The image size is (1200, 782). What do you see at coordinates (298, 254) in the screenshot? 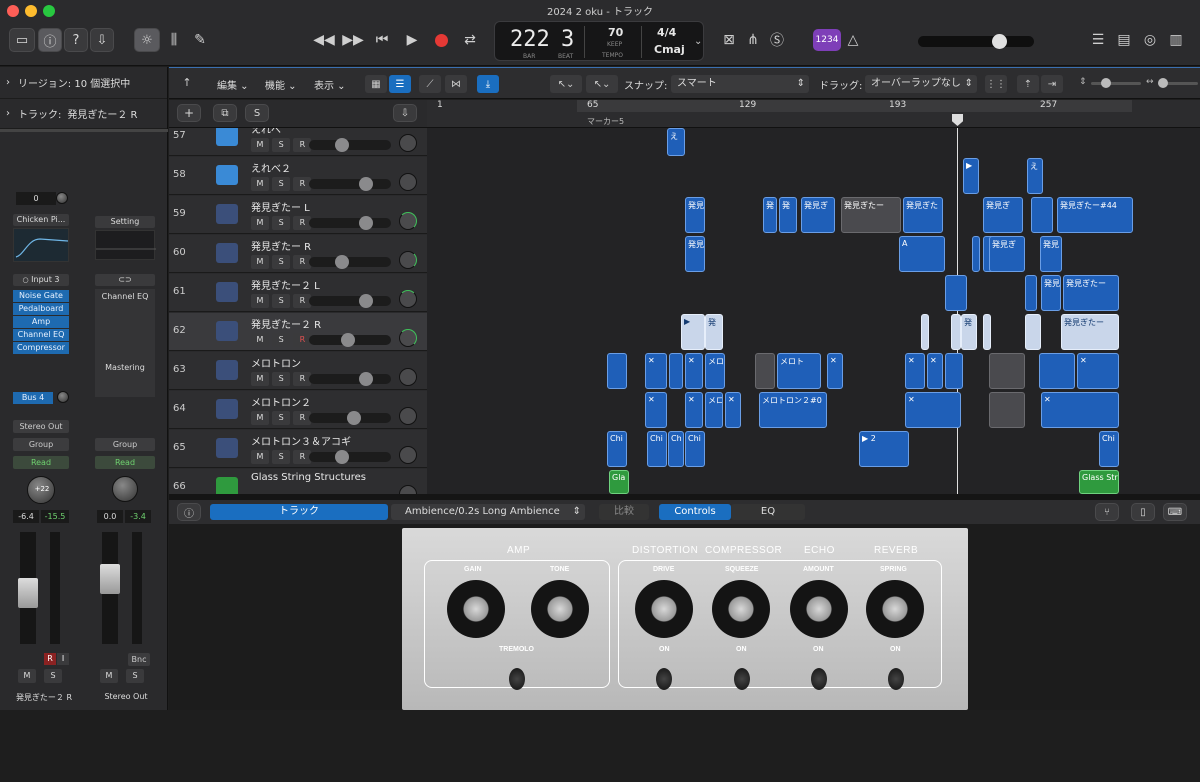
I see `track-header: 60 発見ぎたー R M S R` at bounding box center [298, 254].